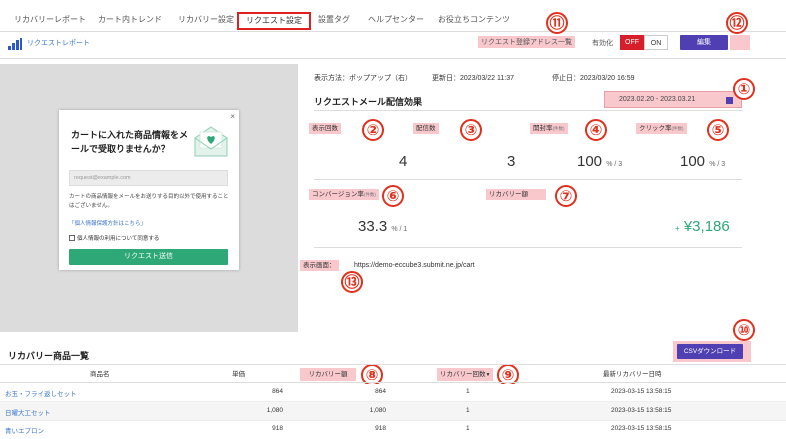 The width and height of the screenshot is (786, 439). Describe the element at coordinates (344, 194) in the screenshot. I see `conversion-label: コンバージョン率(件数)` at that location.